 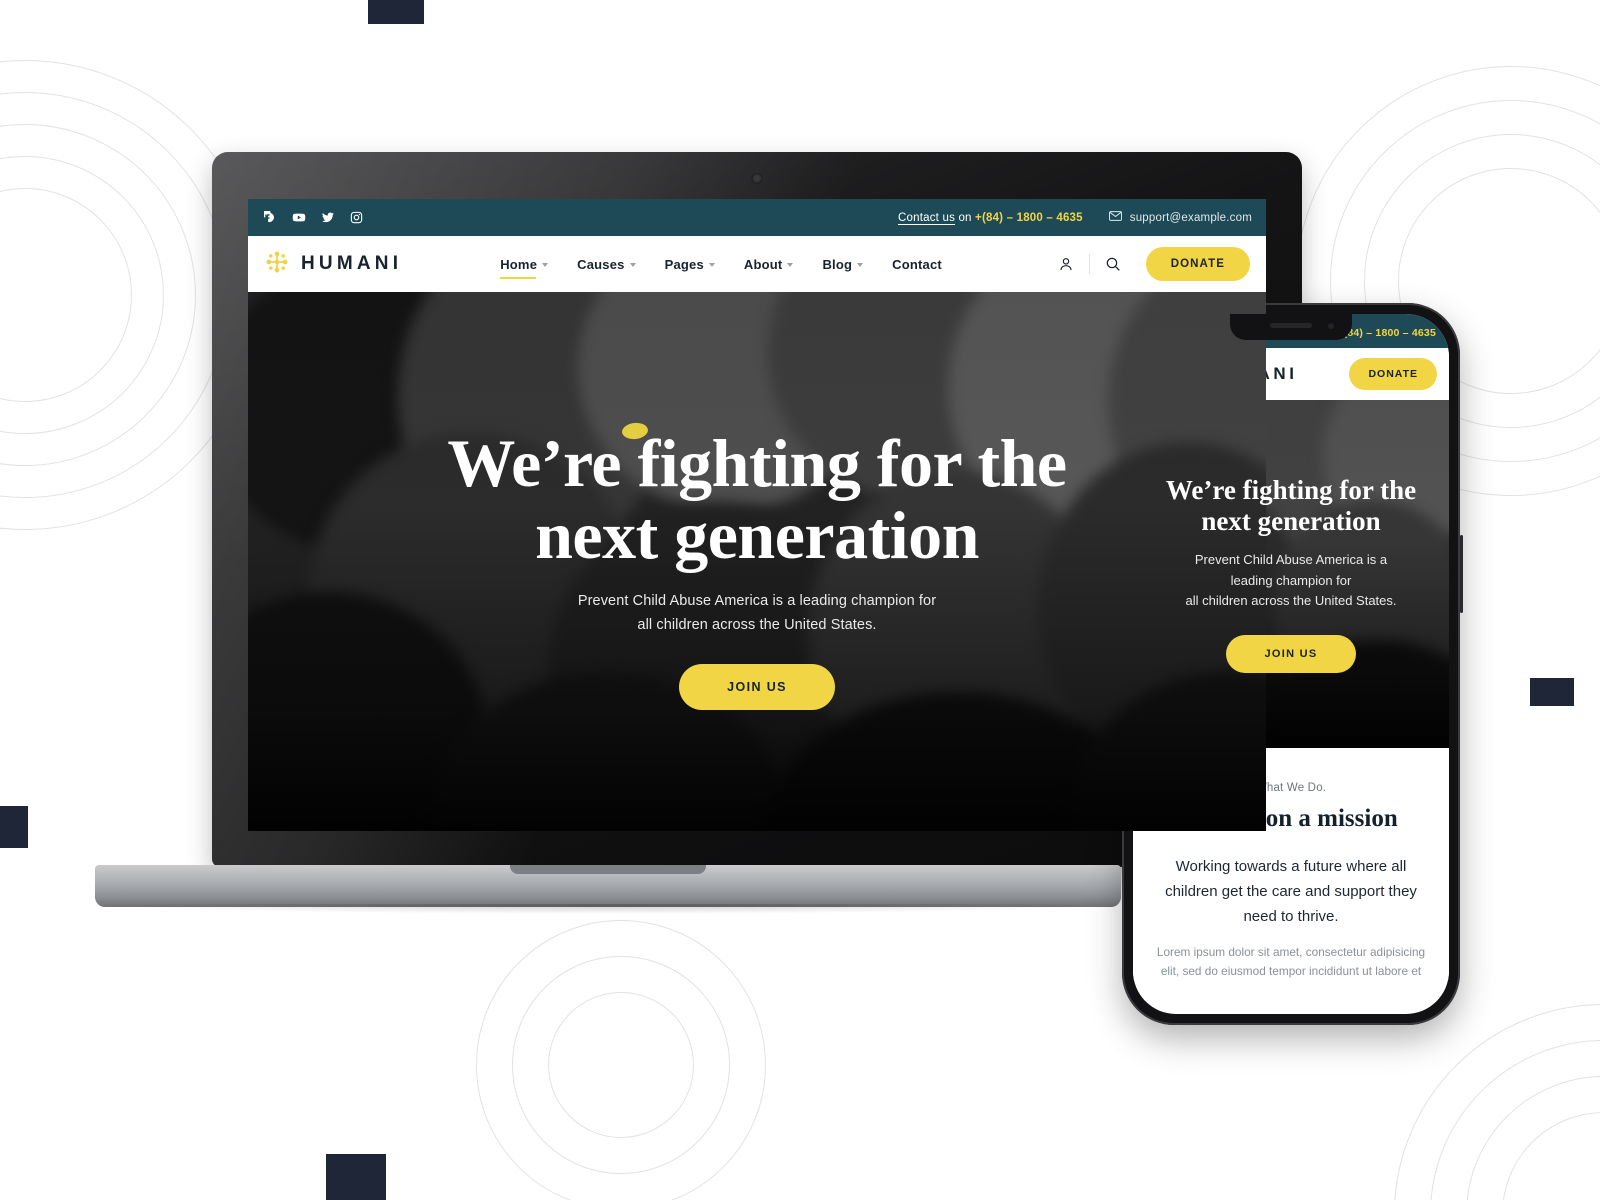 I want to click on twitter-icon, so click(x=328, y=217).